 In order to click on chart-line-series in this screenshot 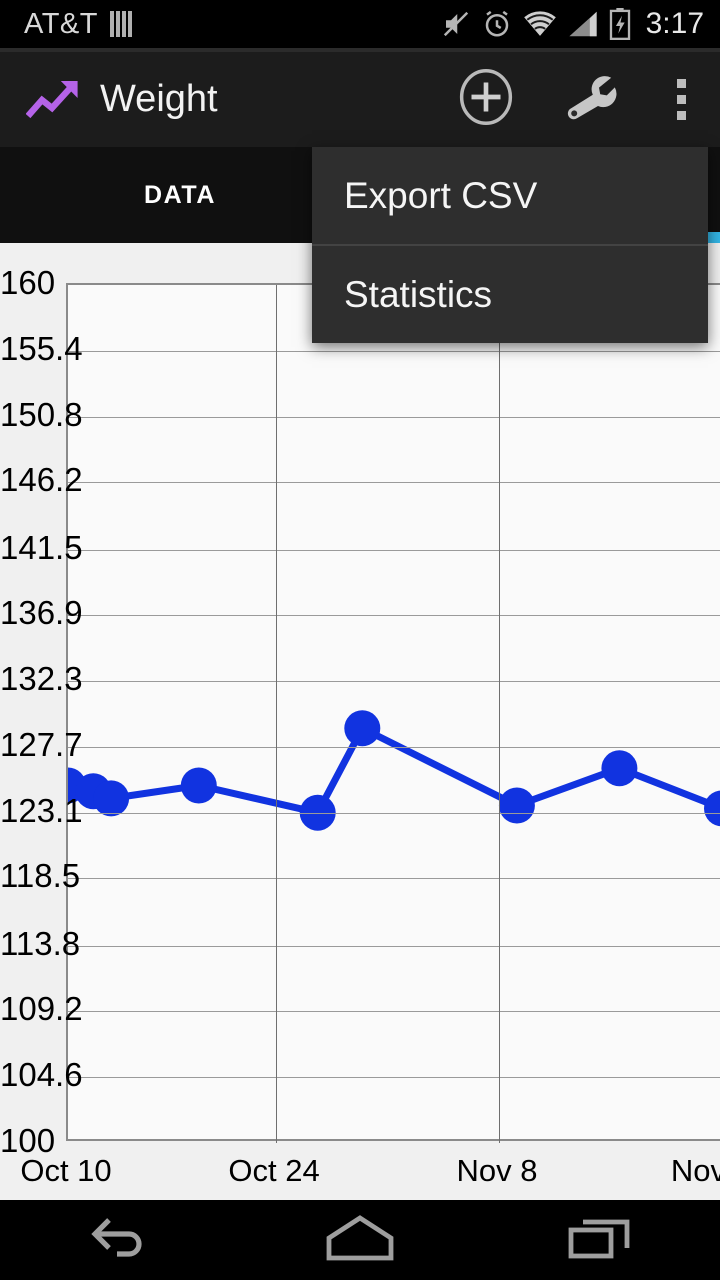, I will do `click(394, 770)`.